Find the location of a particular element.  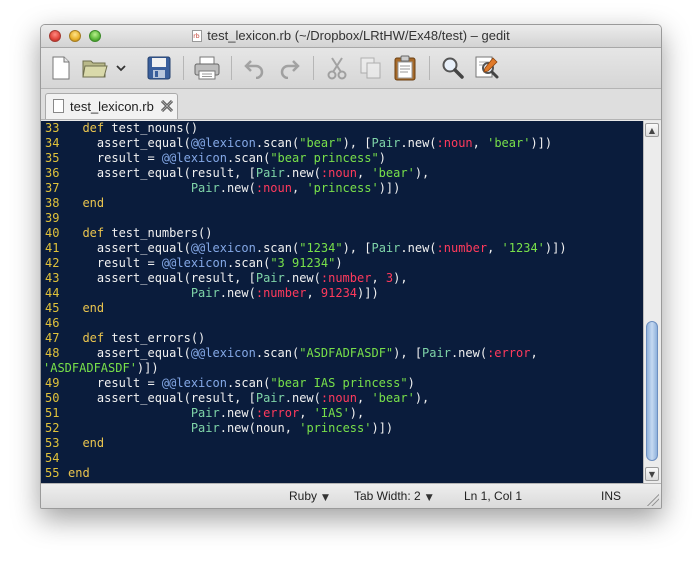

code-text: Pair.new(:number, 91234)]) is located at coordinates (223, 293).